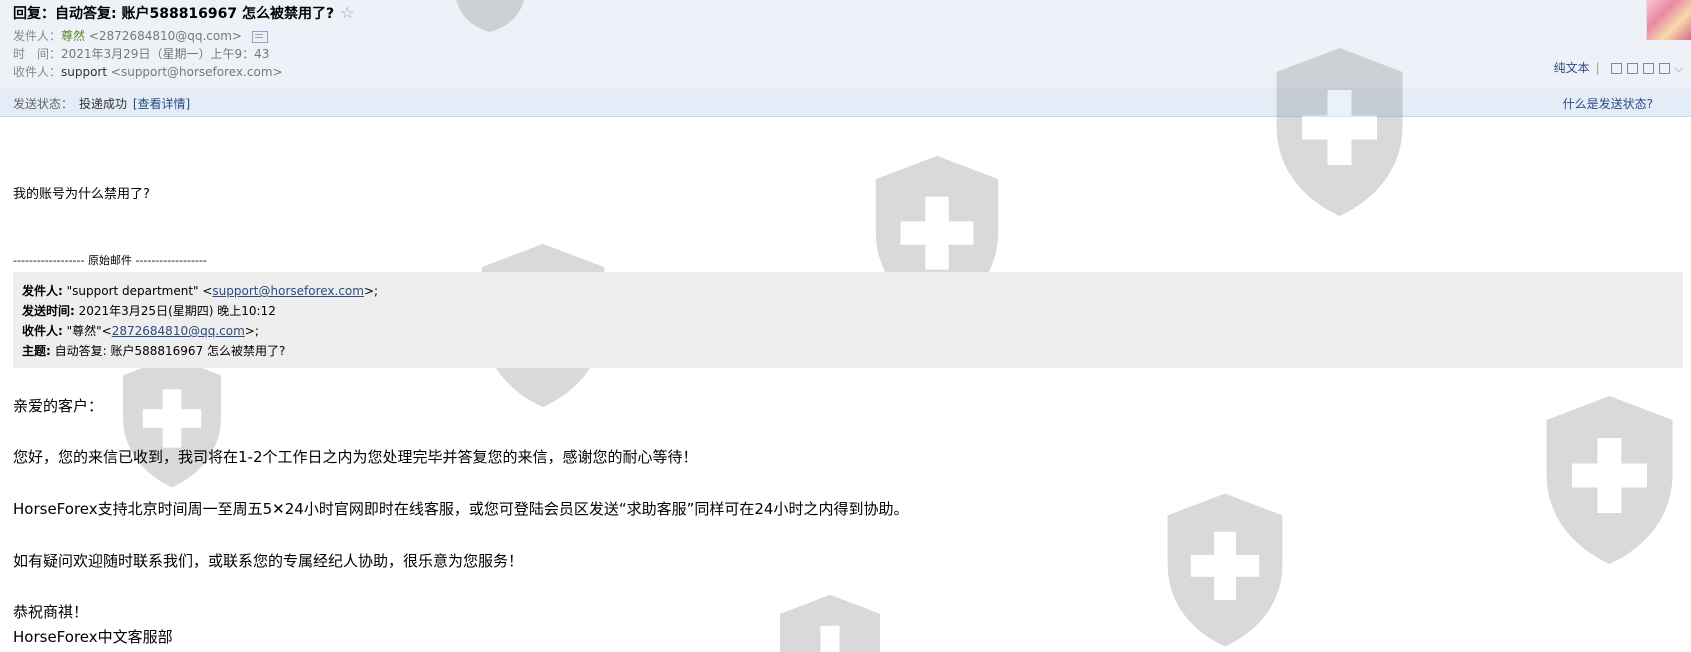 The width and height of the screenshot is (1691, 652). Describe the element at coordinates (174, 14) in the screenshot. I see `subject-text: 回复：自动答复: 账户588816967 怎么被禁用了?` at that location.